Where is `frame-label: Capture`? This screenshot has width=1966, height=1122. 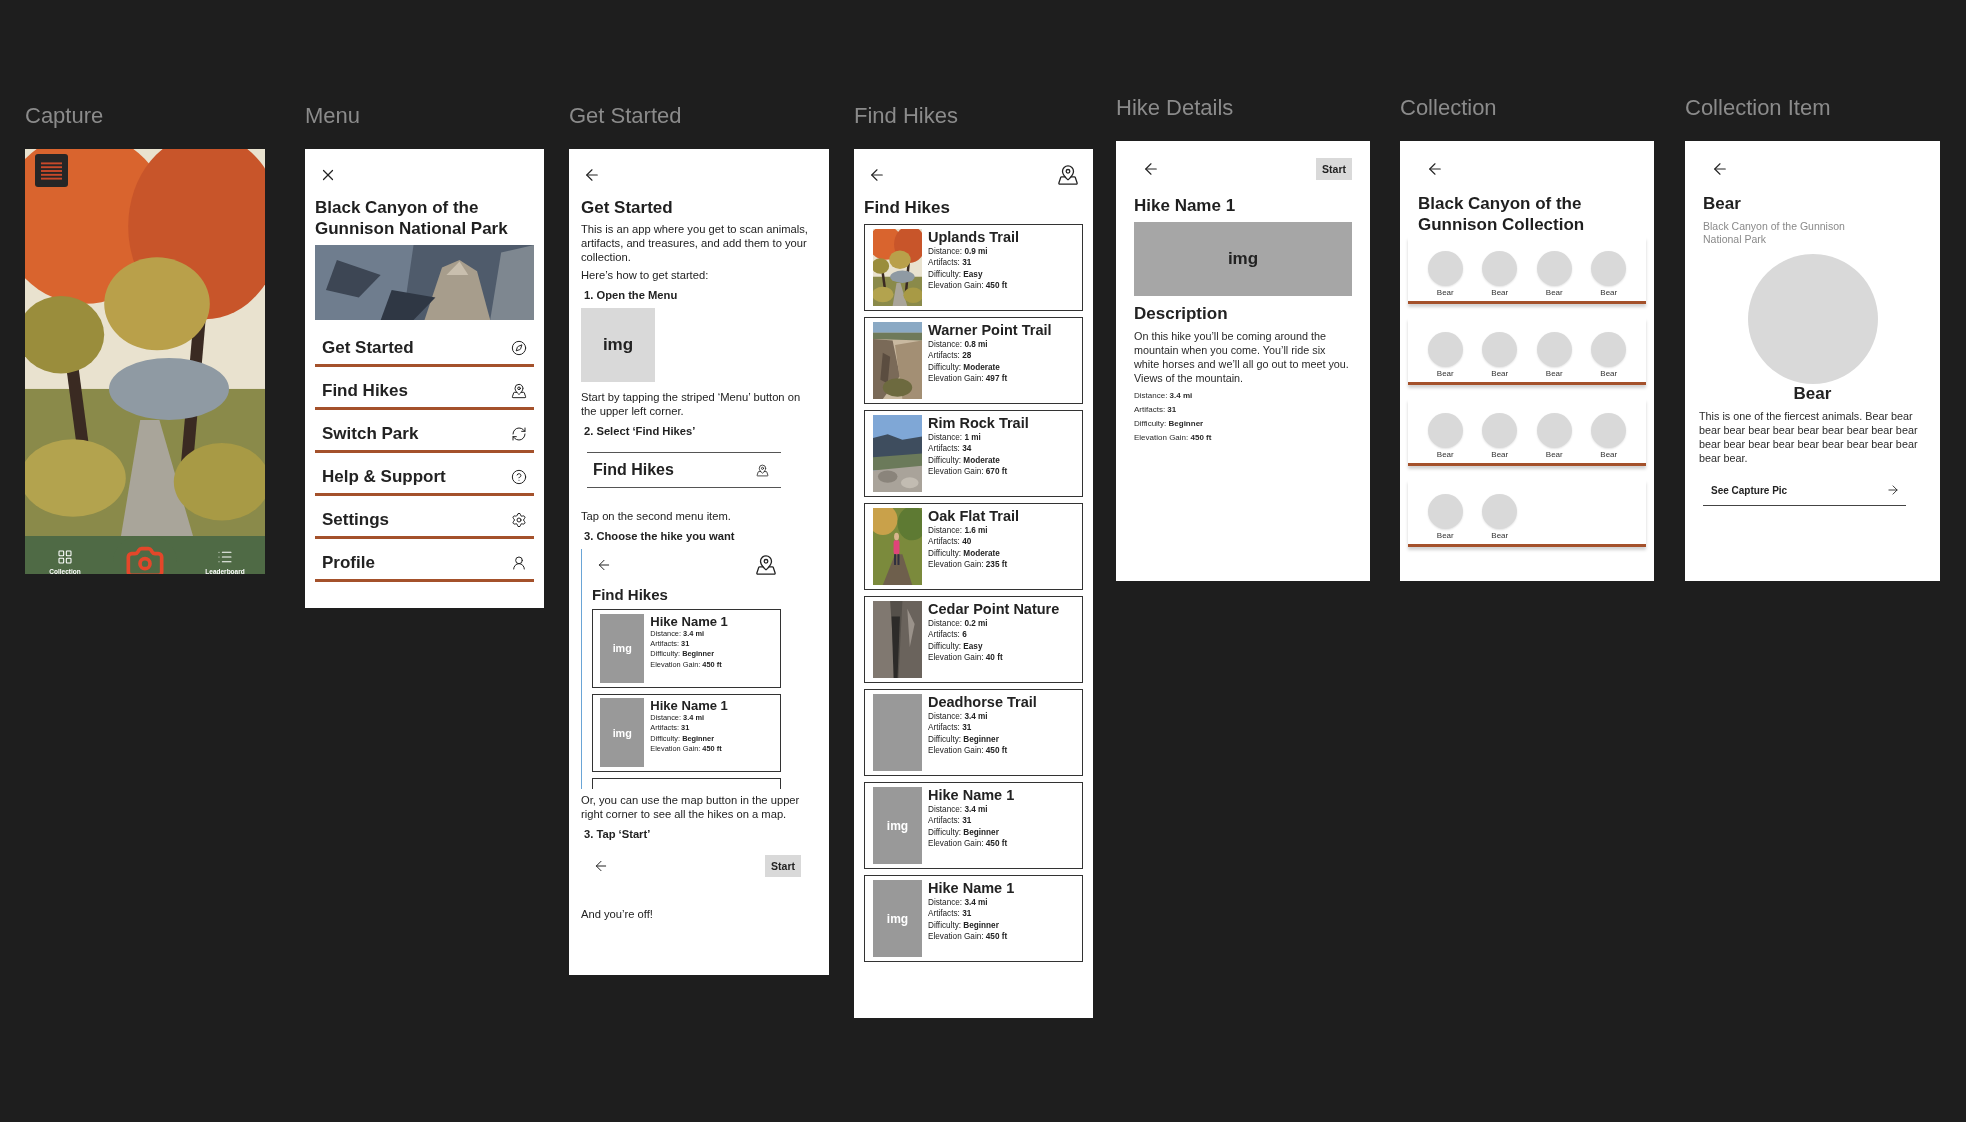 frame-label: Capture is located at coordinates (65, 116).